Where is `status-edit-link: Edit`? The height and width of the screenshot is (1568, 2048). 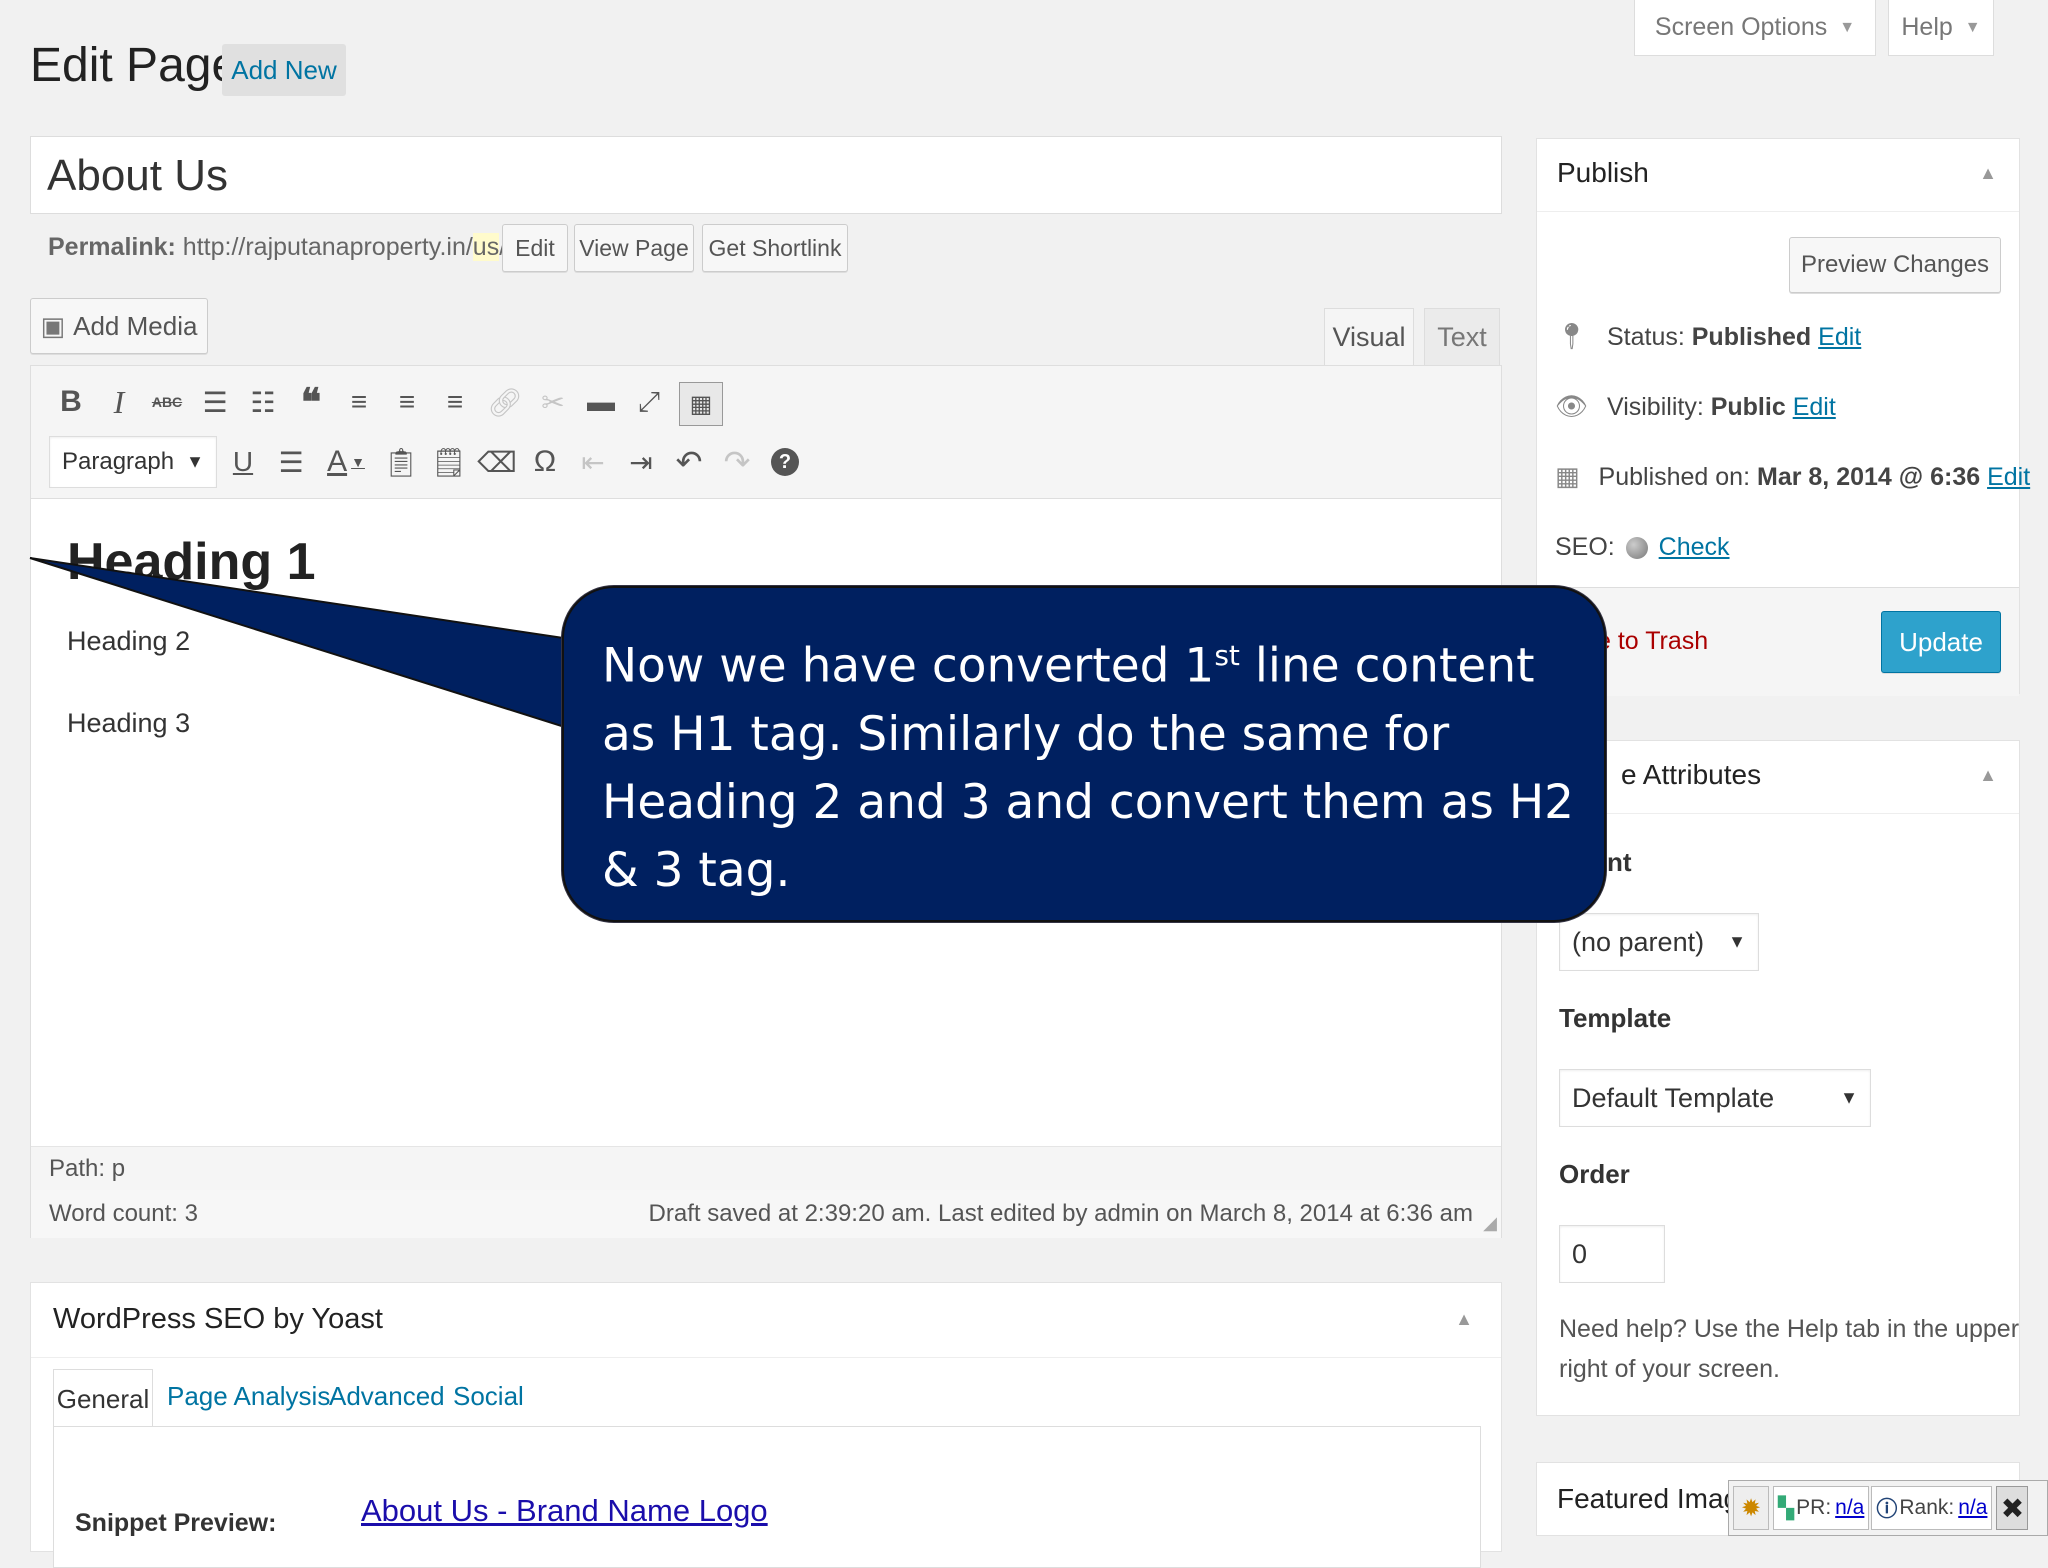 status-edit-link: Edit is located at coordinates (1839, 337).